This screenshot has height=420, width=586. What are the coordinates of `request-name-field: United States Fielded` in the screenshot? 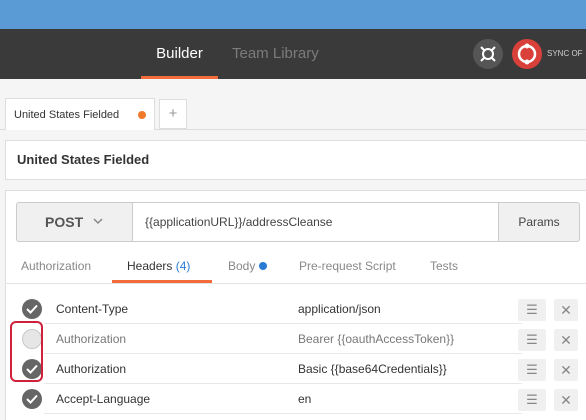 It's located at (295, 160).